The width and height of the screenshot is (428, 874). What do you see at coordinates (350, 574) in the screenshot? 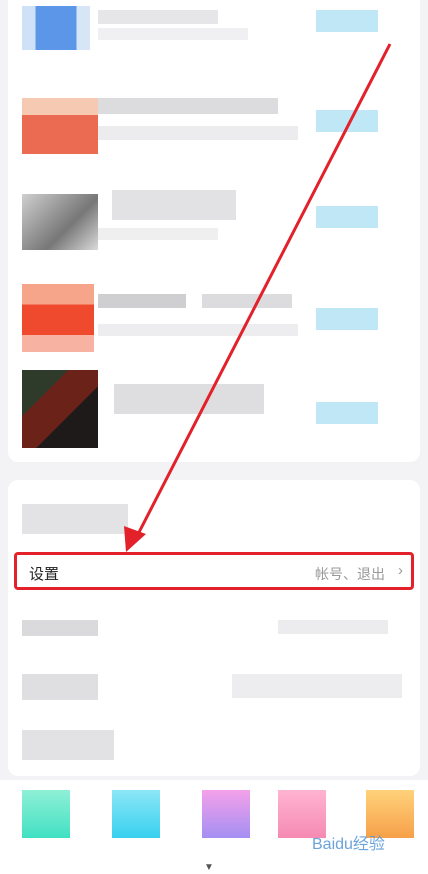
I see `settings-account-logout-hint: 帐号、退出` at bounding box center [350, 574].